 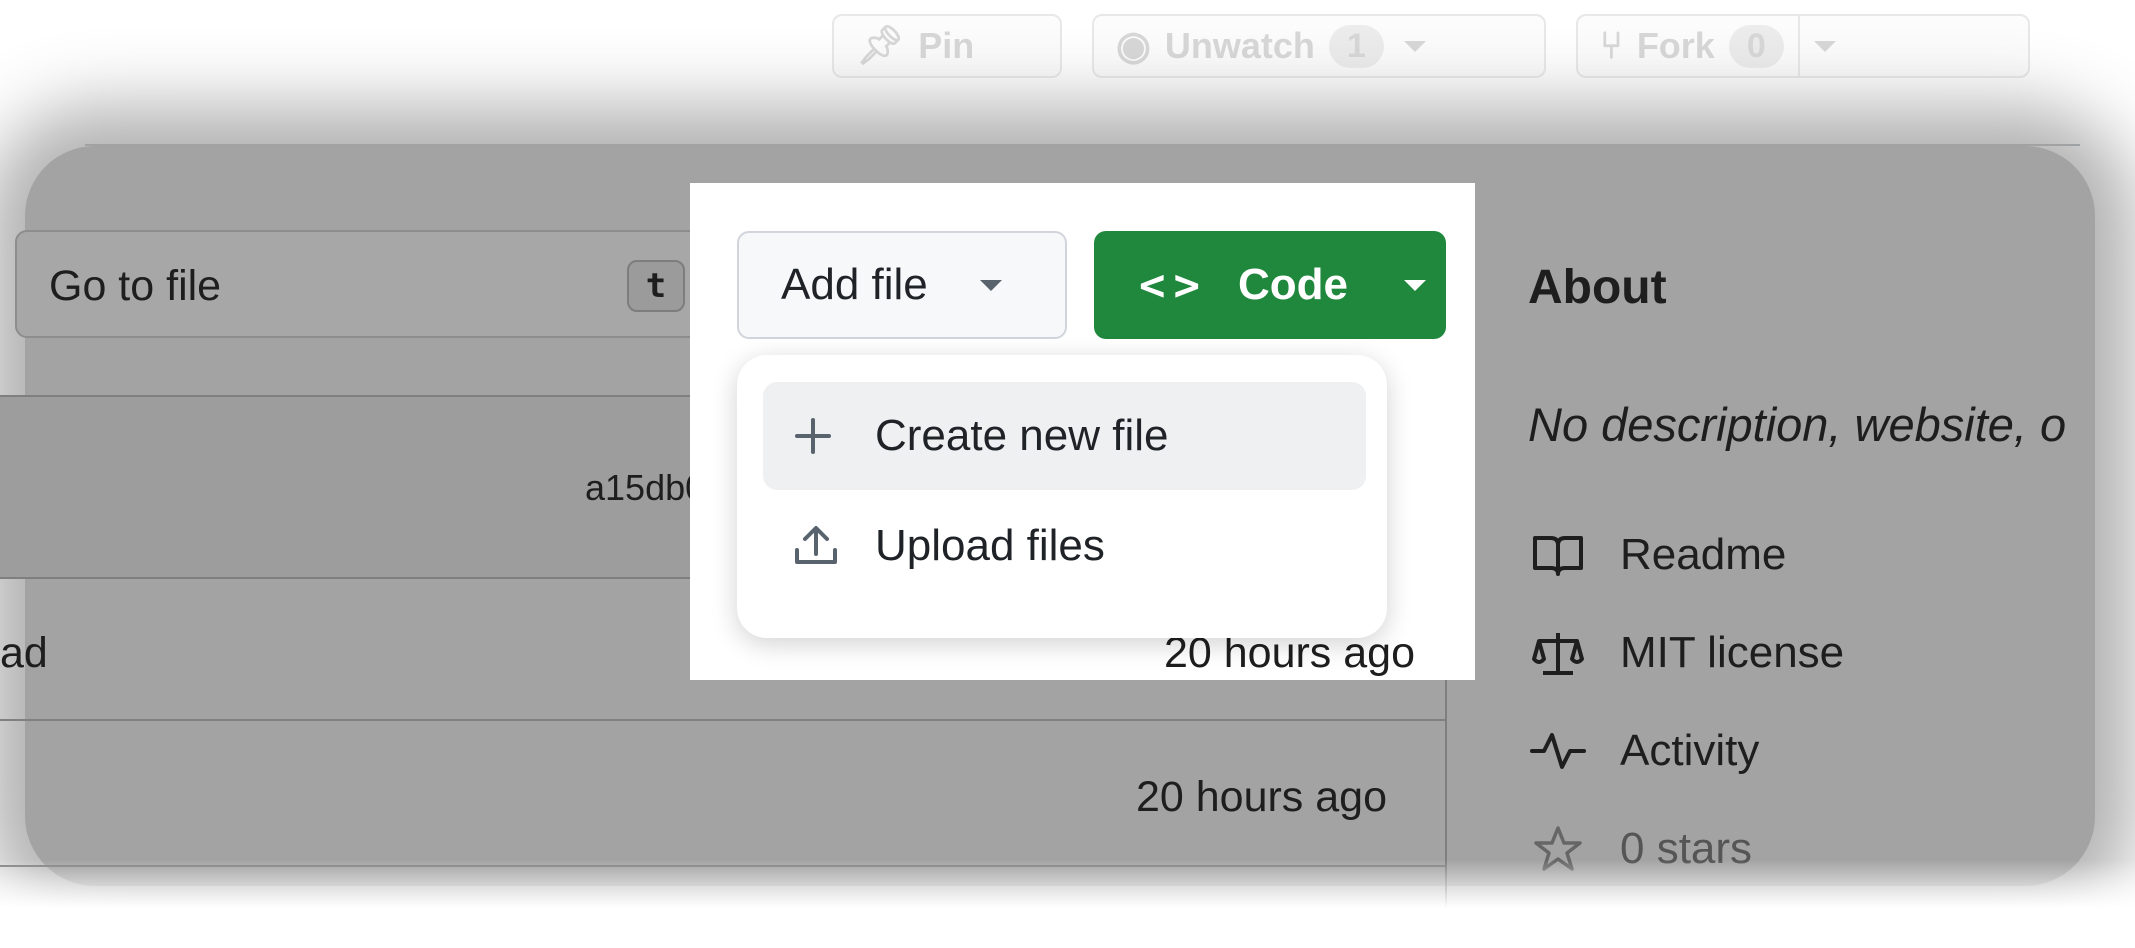 I want to click on code-button: <> Code, so click(x=1270, y=285).